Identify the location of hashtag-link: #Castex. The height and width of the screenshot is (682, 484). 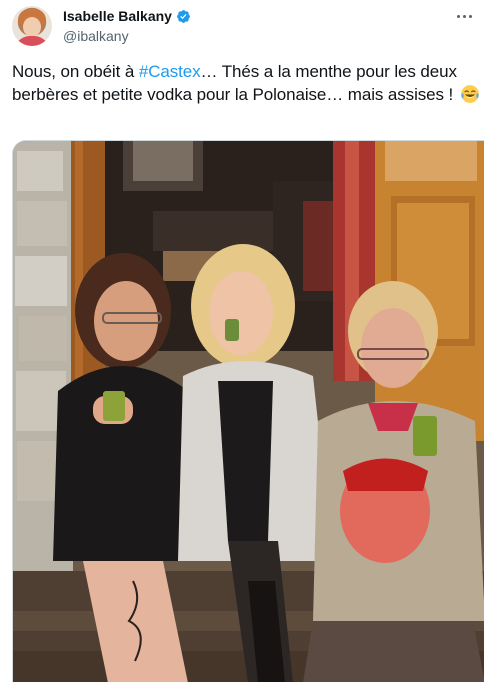
(170, 71).